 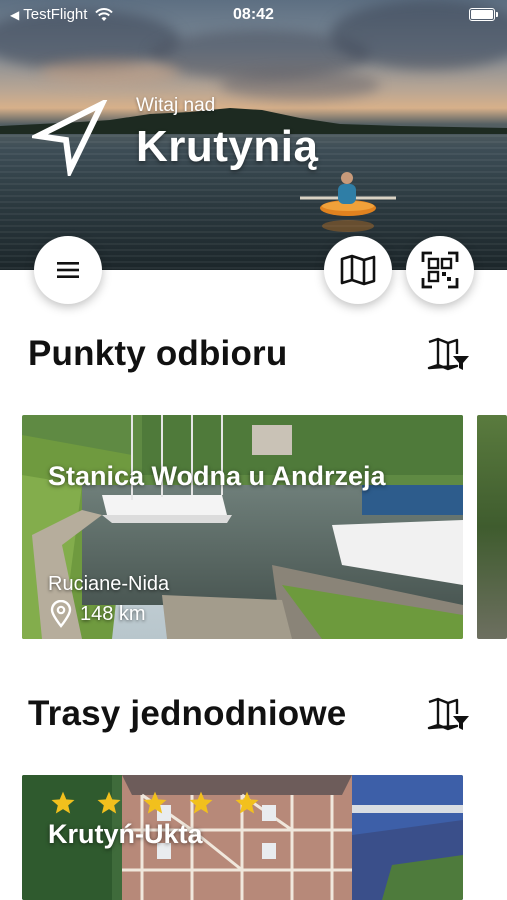 What do you see at coordinates (217, 476) in the screenshot?
I see `pickup-card-title: Stanica Wodna u Andrzeja` at bounding box center [217, 476].